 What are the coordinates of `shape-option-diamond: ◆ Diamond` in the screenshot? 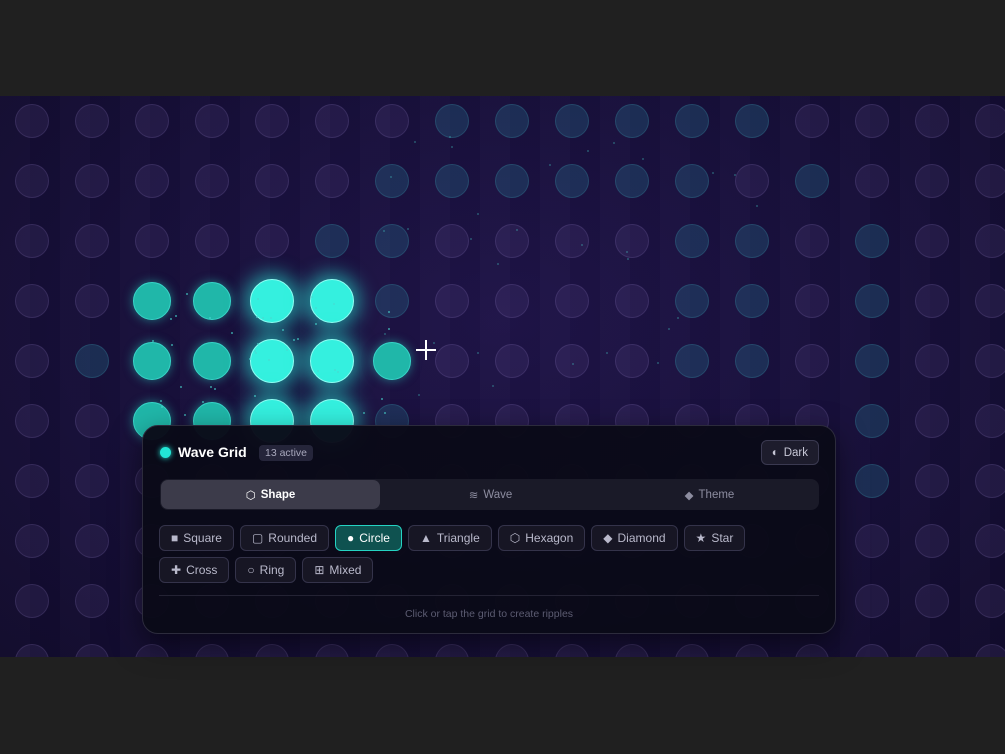 It's located at (634, 538).